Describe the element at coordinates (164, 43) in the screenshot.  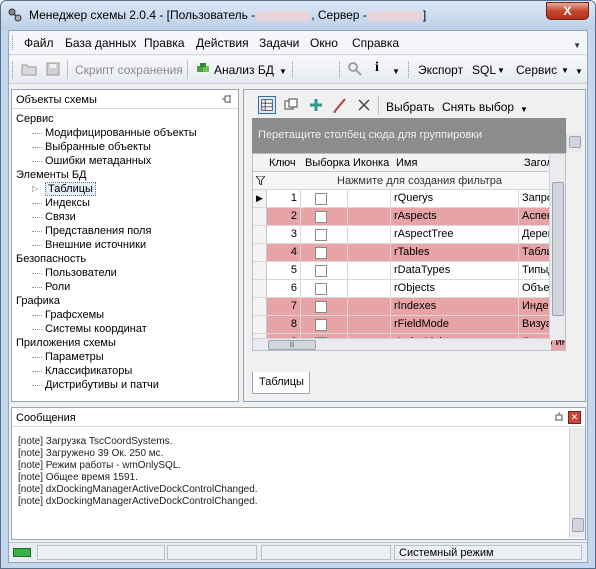
I see `menu-edit: Правка` at that location.